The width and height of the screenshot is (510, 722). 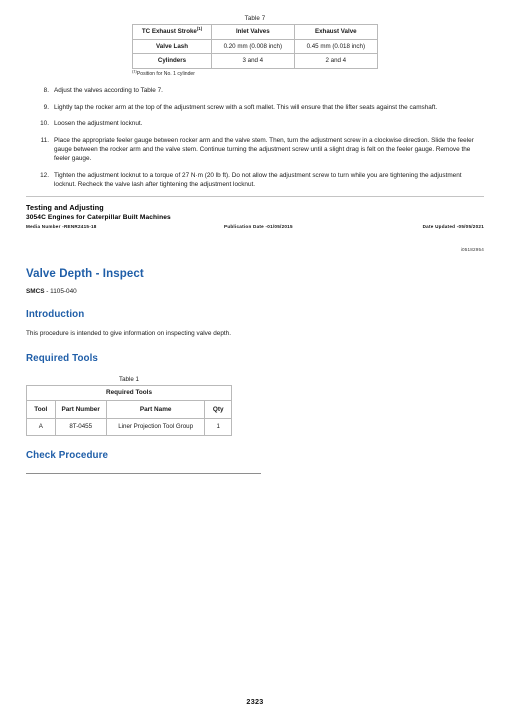 What do you see at coordinates (85, 273) in the screenshot?
I see `page-title: Valve Depth - Inspect` at bounding box center [85, 273].